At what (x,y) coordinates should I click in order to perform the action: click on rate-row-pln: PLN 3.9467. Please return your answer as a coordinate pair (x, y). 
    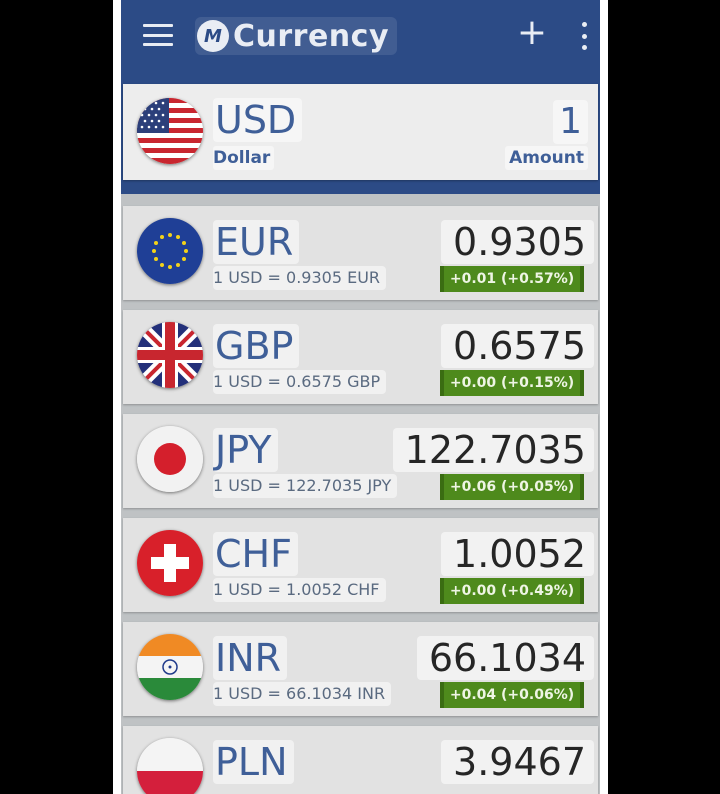
    Looking at the image, I should click on (360, 760).